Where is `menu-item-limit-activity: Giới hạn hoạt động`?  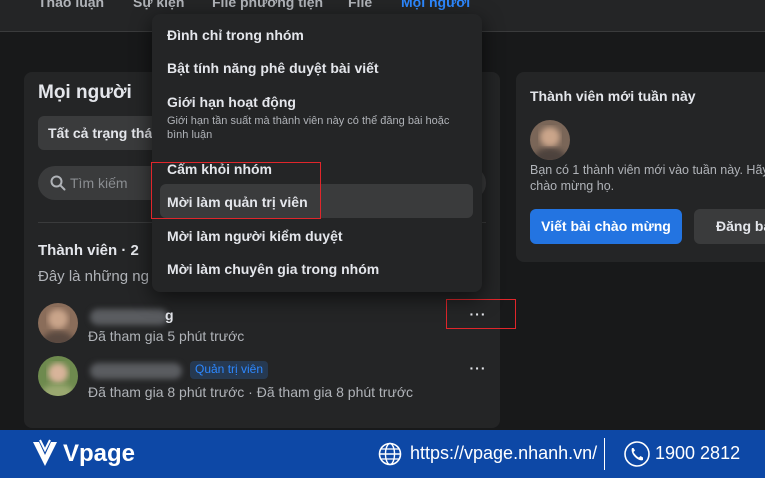 menu-item-limit-activity: Giới hạn hoạt động is located at coordinates (231, 102).